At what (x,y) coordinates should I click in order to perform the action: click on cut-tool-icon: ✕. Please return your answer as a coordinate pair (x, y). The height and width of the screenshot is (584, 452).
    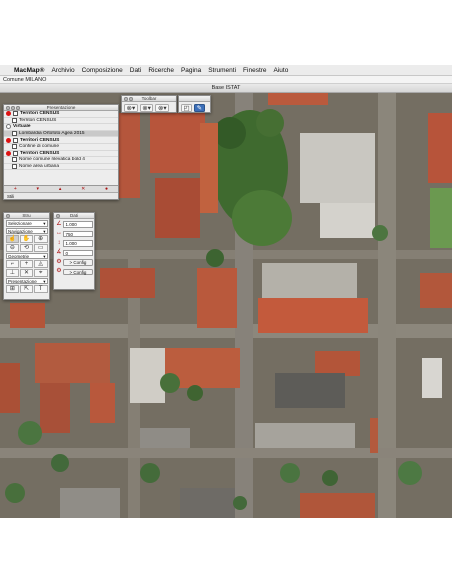
    Looking at the image, I should click on (26, 272).